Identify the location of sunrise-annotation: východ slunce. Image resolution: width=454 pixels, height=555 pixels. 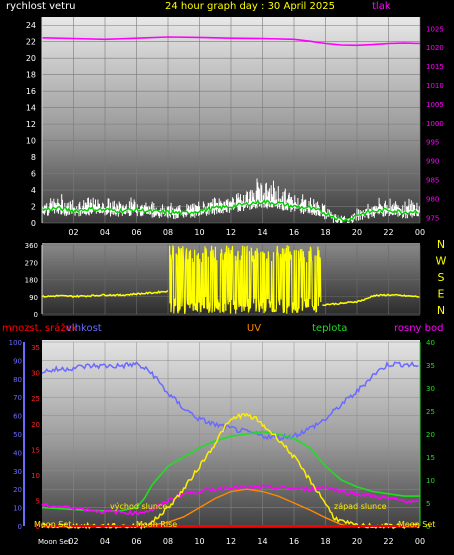
(138, 506).